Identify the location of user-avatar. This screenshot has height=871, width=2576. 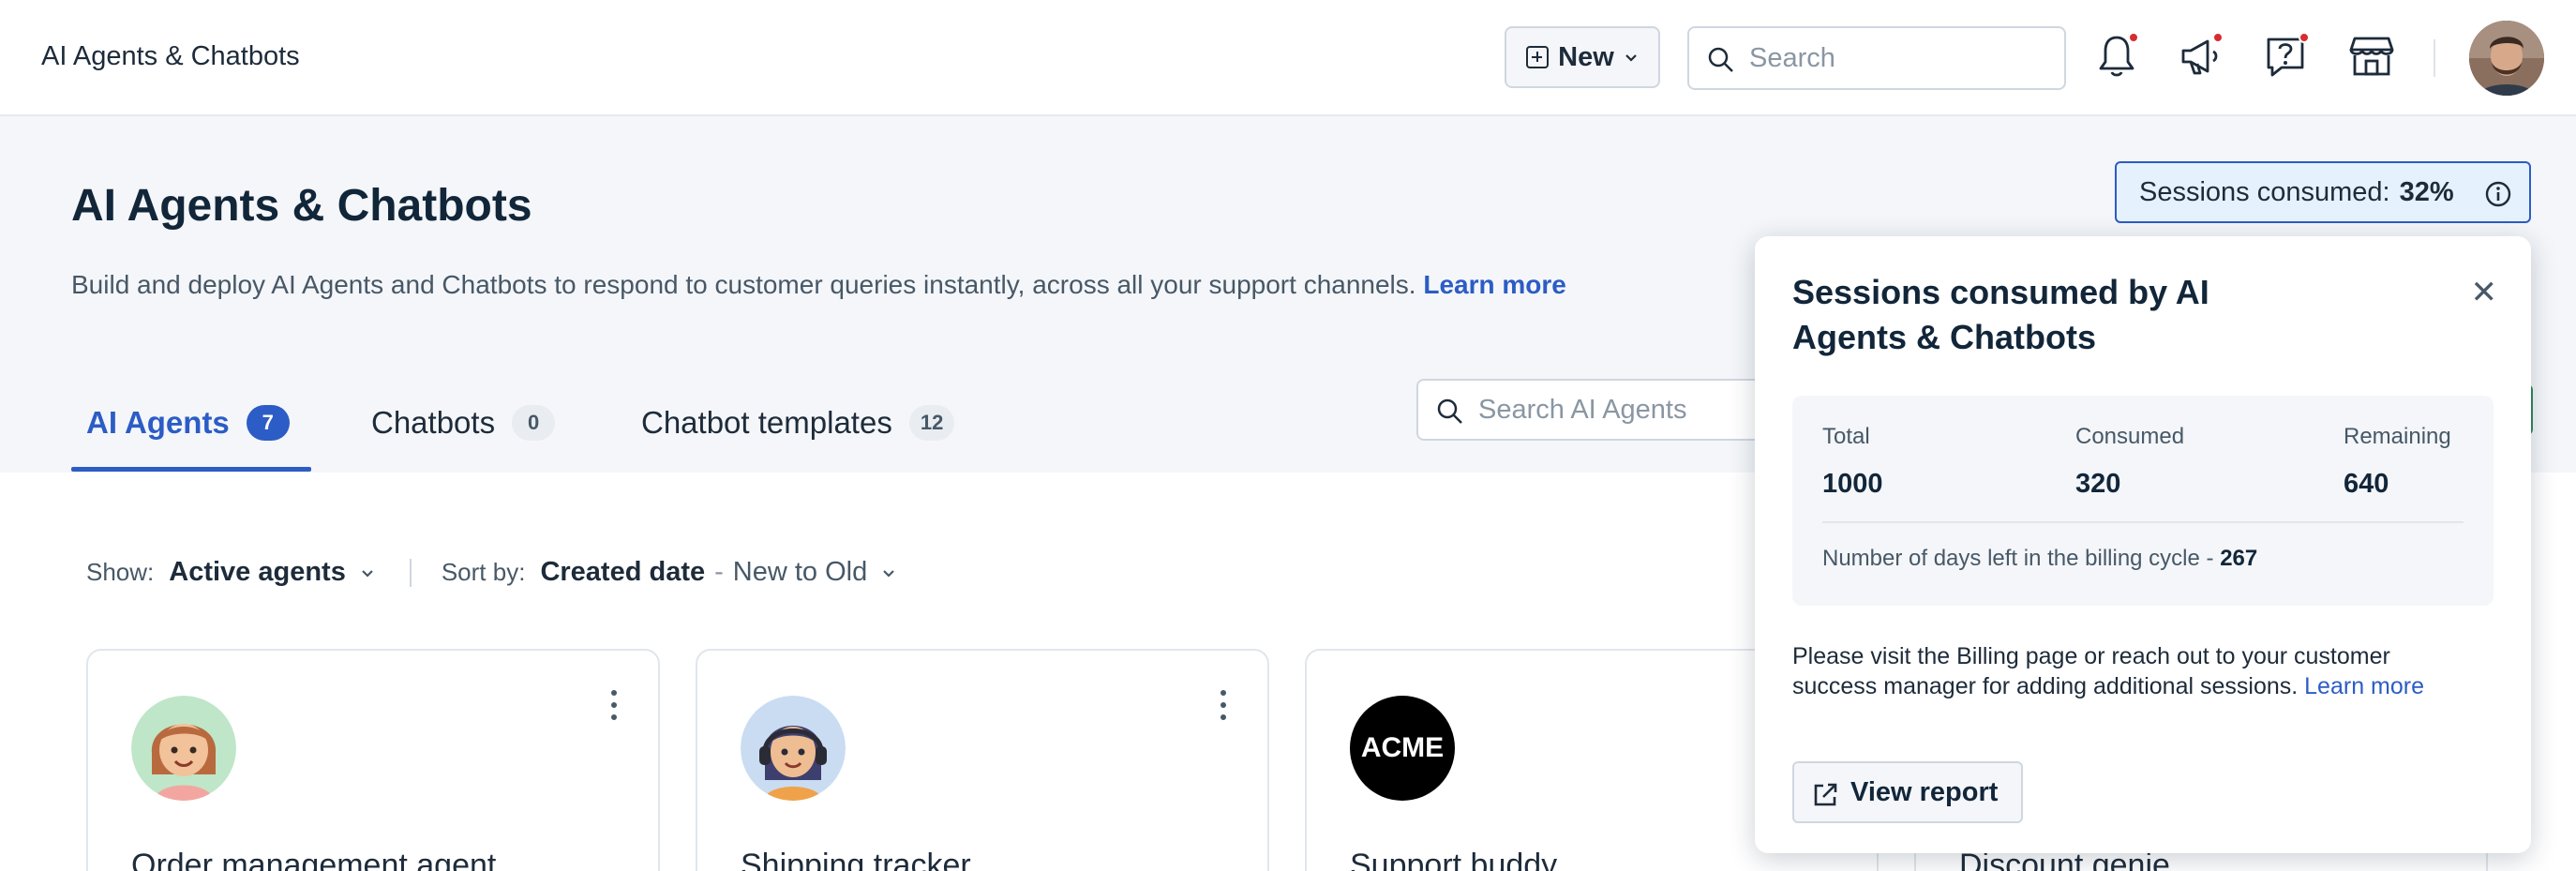
(2506, 58).